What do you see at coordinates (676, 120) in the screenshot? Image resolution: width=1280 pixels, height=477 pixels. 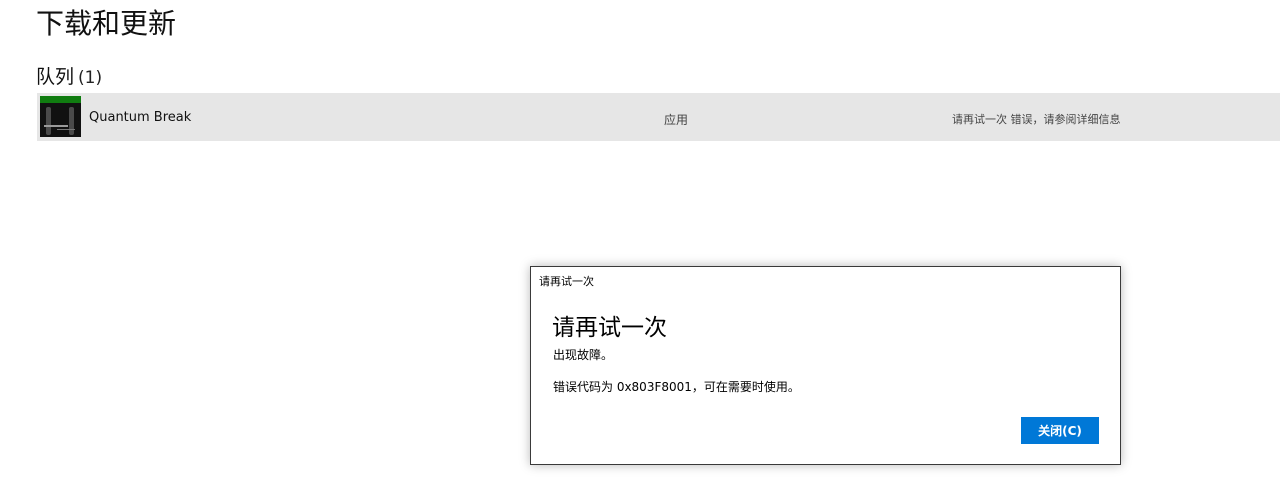 I see `queue-item-type: 应用` at bounding box center [676, 120].